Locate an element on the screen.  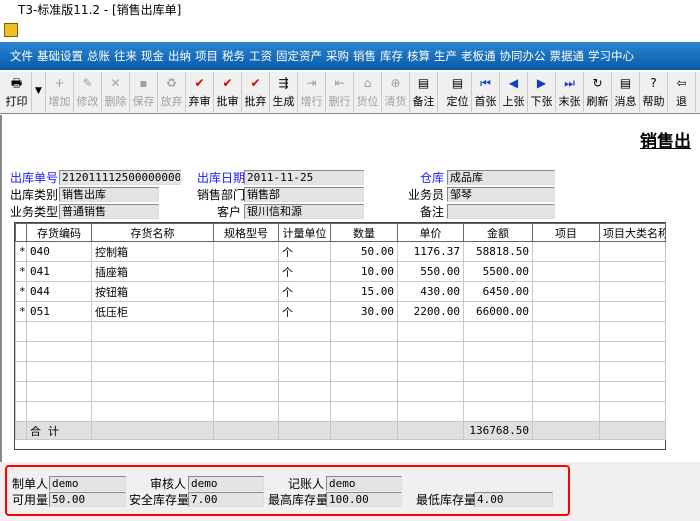
safety-field: 7.00 is located at coordinates (226, 499).